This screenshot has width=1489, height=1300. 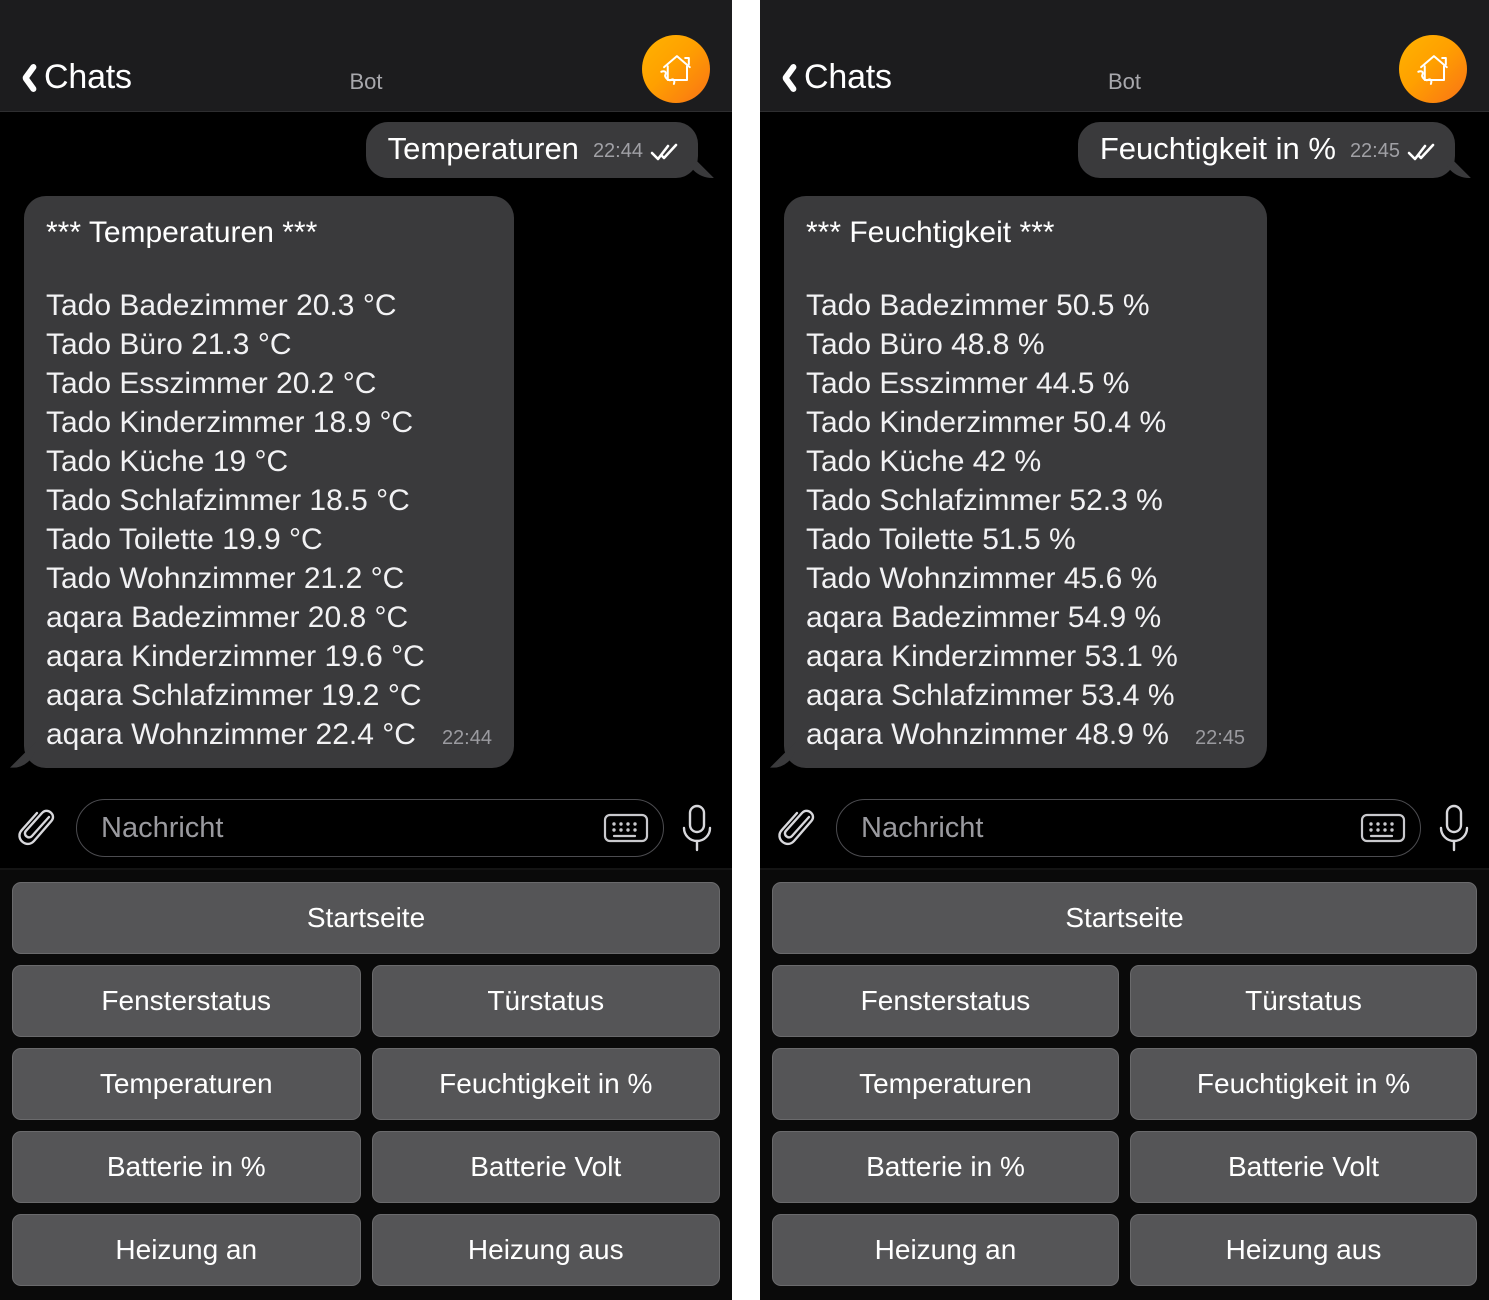 I want to click on reading-line: Tado Badezimmer 50.5 %, so click(x=978, y=305).